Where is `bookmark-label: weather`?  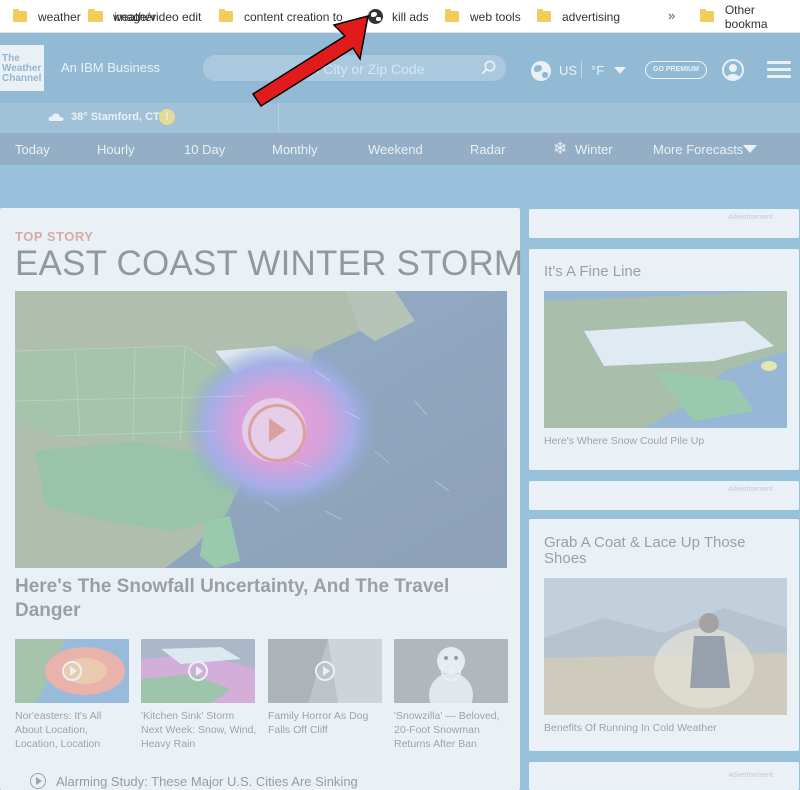
bookmark-label: weather is located at coordinates (59, 16).